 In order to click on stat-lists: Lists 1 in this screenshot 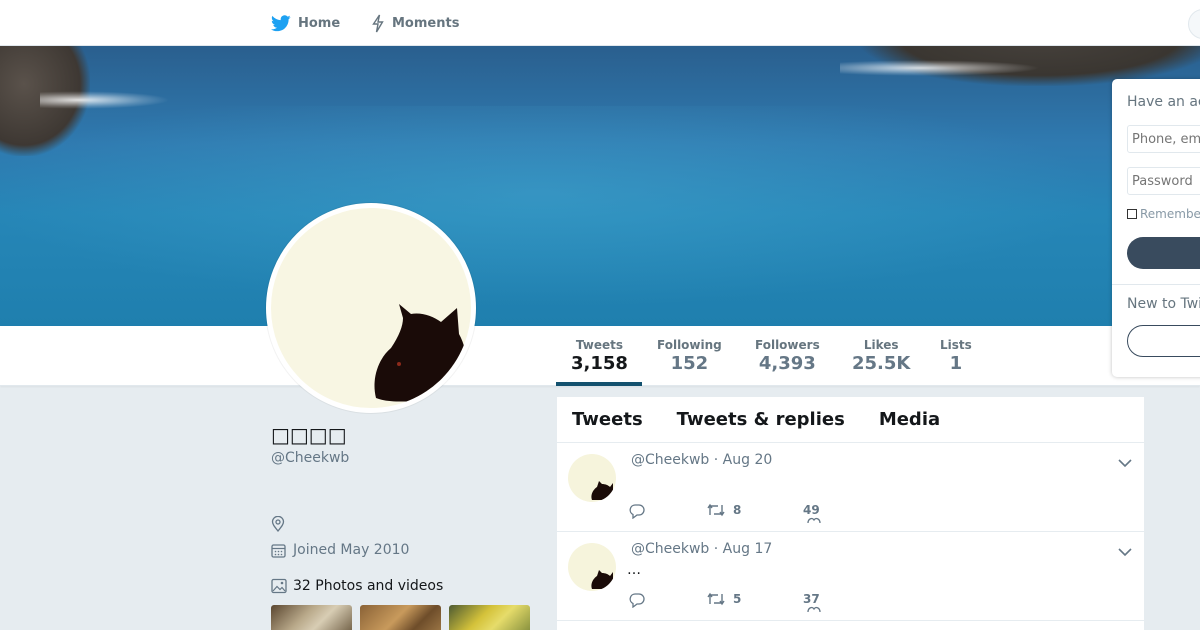, I will do `click(956, 356)`.